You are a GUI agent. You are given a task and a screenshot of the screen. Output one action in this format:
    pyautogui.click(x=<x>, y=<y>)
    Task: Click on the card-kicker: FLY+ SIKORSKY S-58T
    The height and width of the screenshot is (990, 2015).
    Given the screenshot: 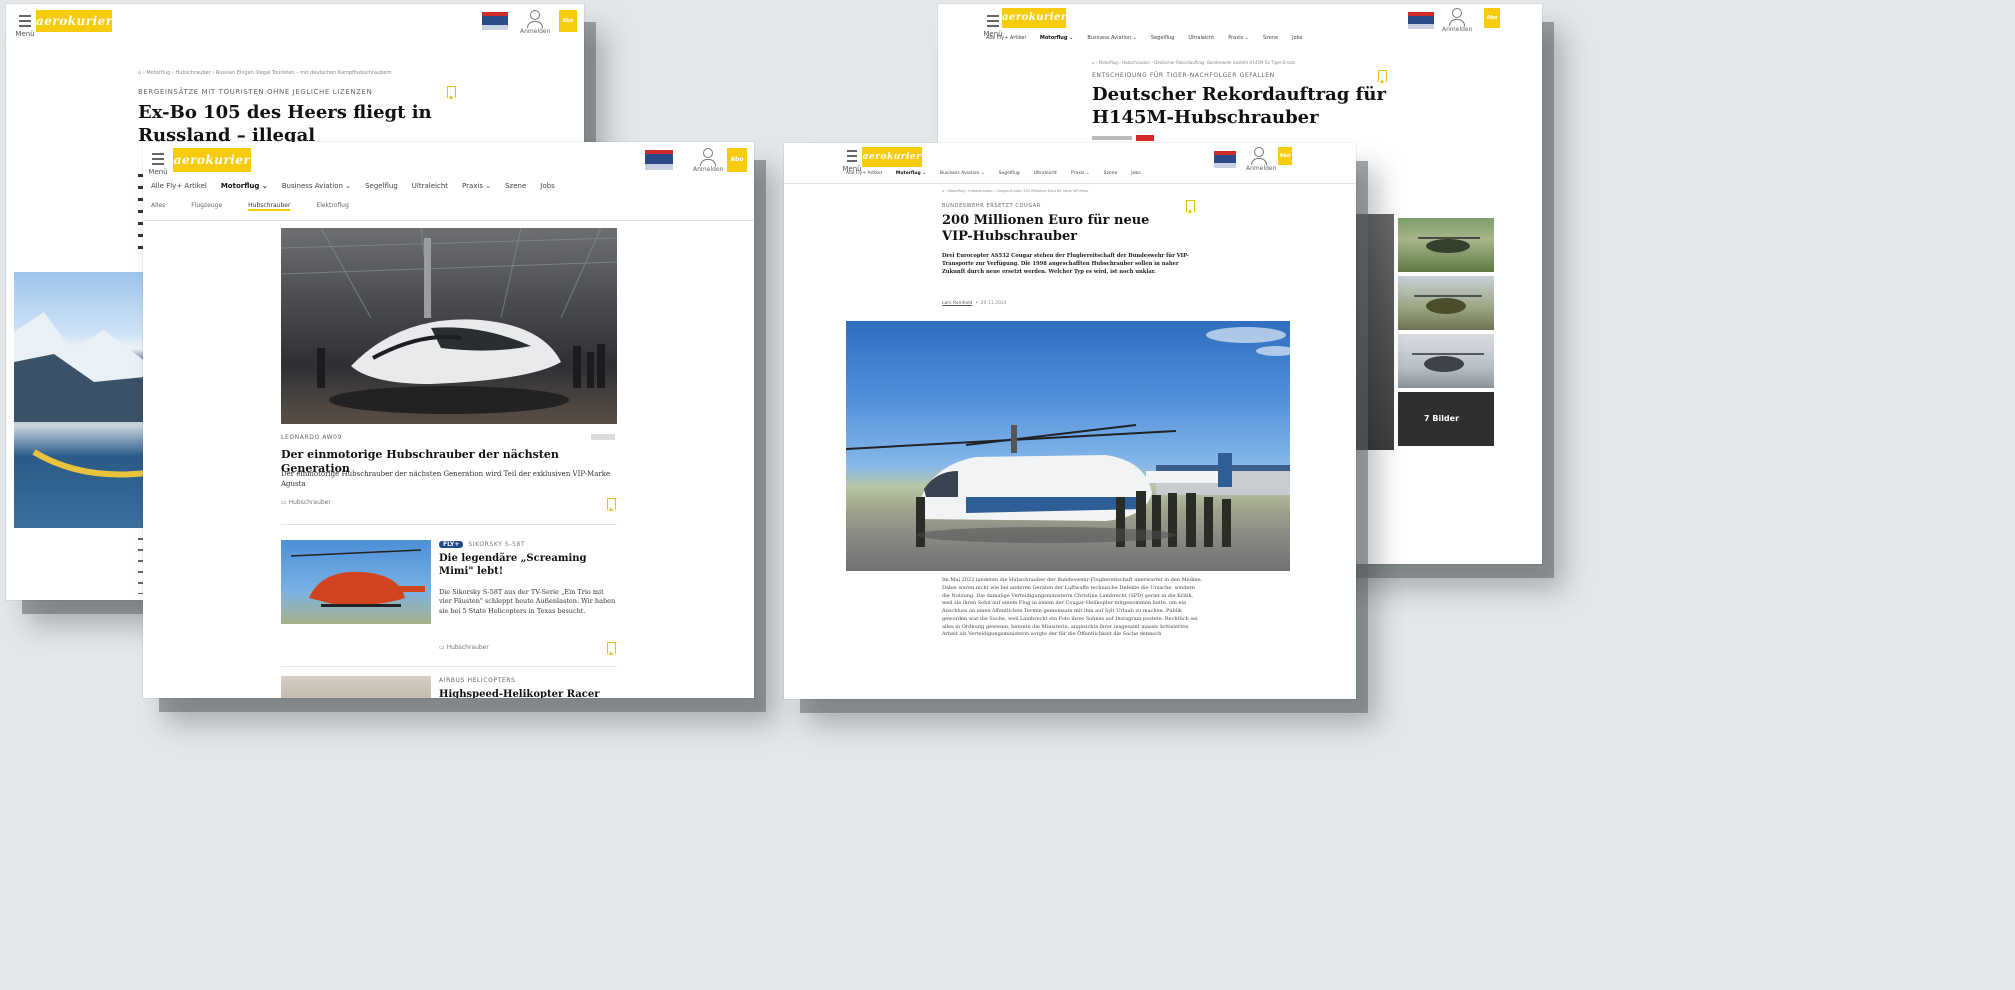 What is the action you would take?
    pyautogui.click(x=482, y=544)
    